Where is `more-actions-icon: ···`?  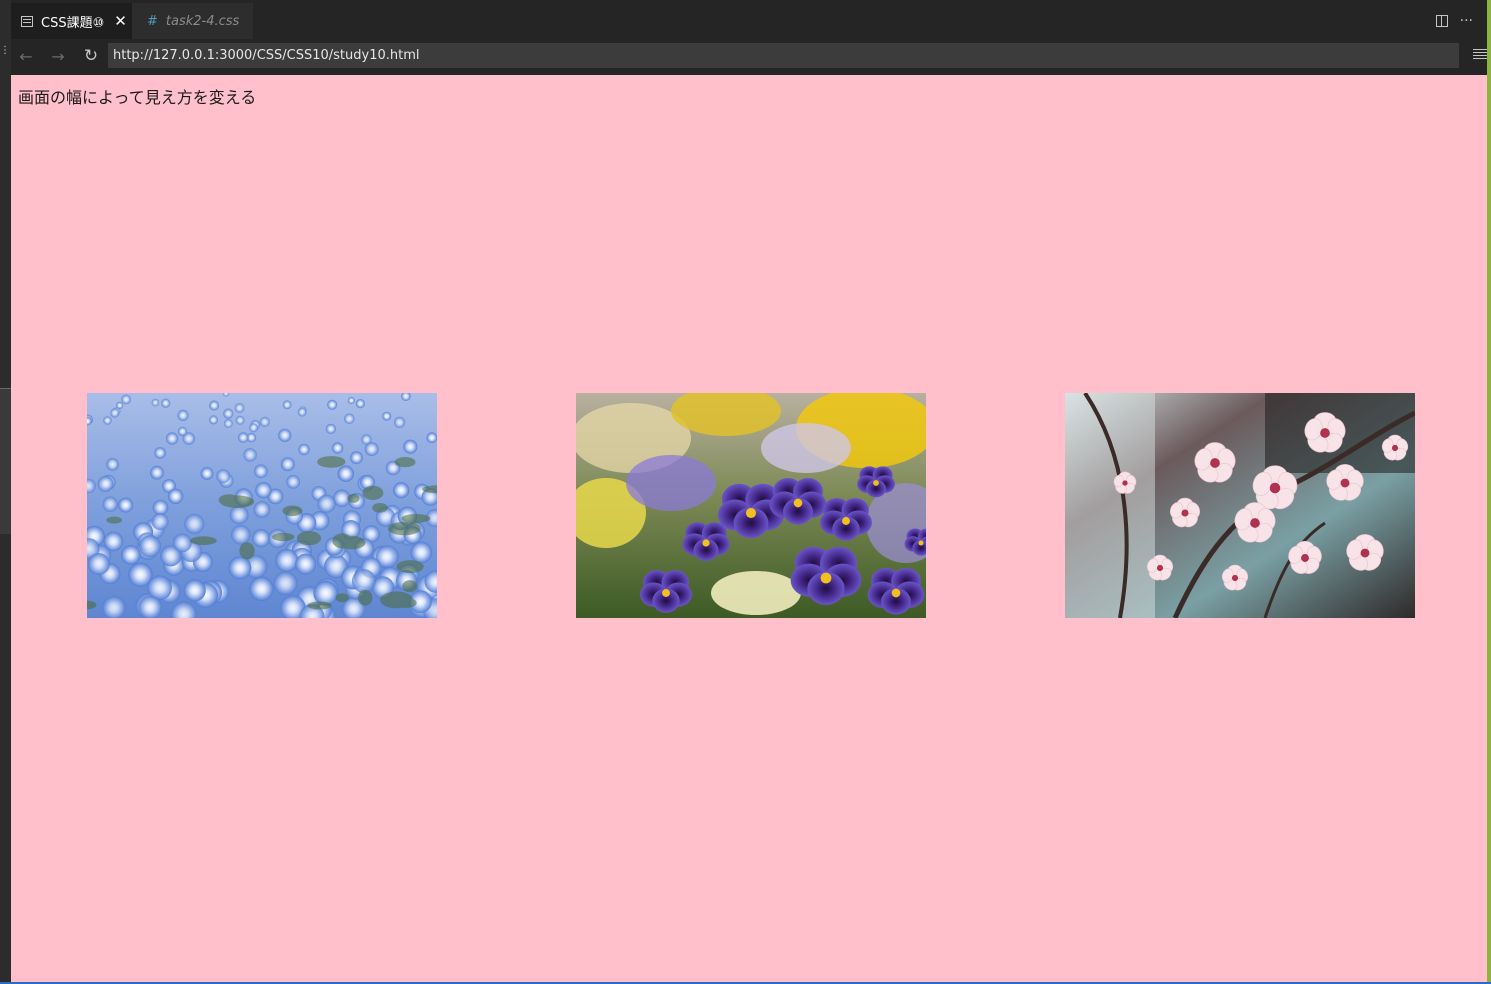 more-actions-icon: ··· is located at coordinates (1466, 21).